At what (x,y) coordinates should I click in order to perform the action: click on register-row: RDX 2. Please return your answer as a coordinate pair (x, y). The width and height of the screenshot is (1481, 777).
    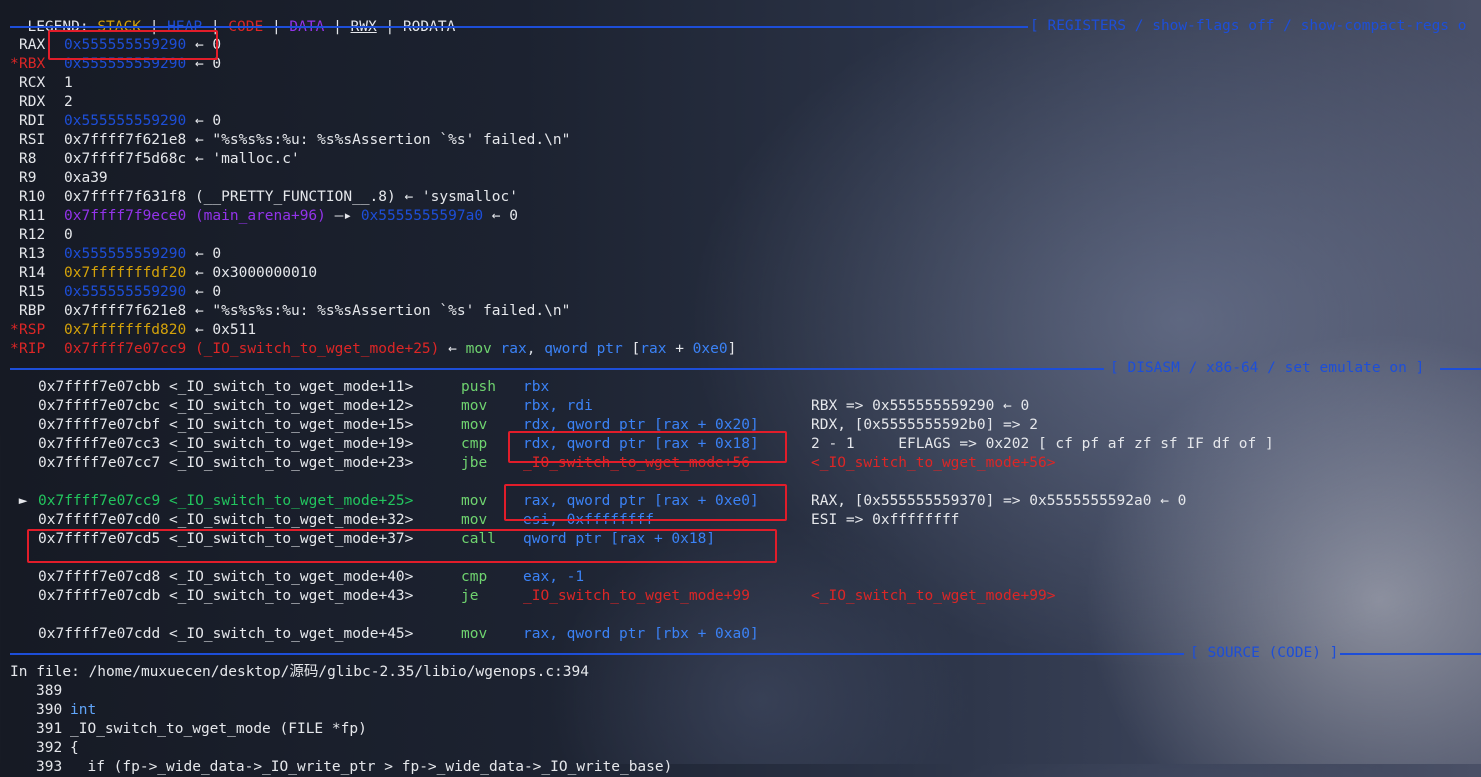
    Looking at the image, I should click on (41, 102).